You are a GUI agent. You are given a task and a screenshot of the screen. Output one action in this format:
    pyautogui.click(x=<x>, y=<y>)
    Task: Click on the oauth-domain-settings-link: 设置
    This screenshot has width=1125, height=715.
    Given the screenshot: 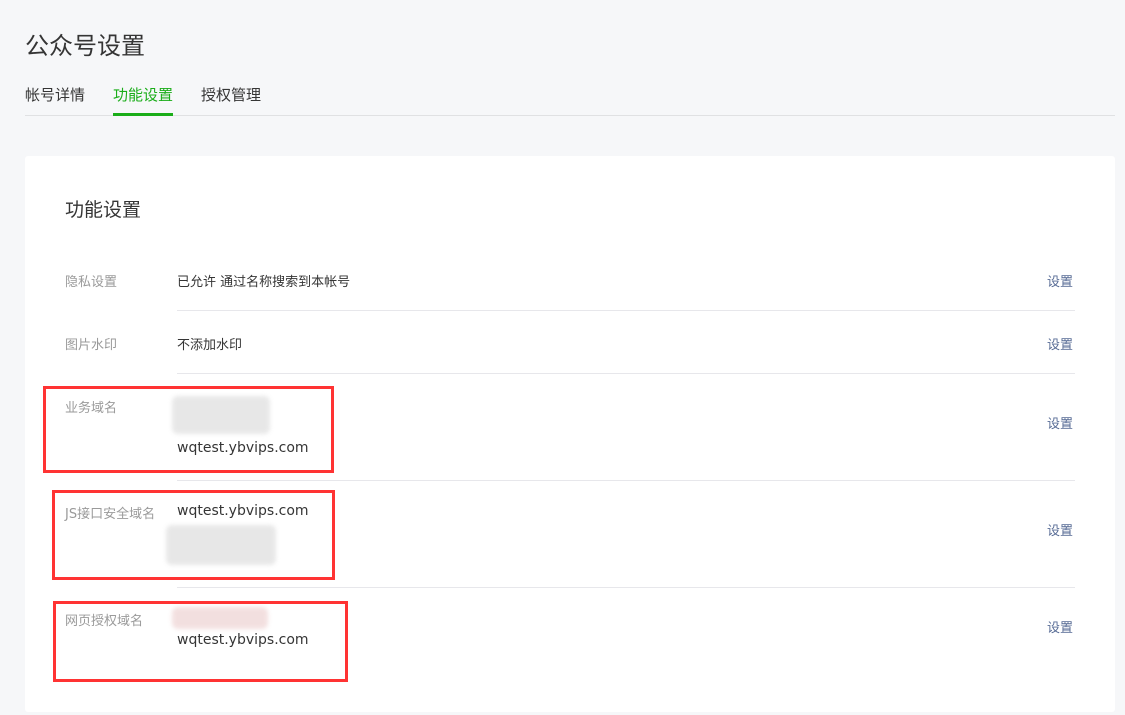 What is the action you would take?
    pyautogui.click(x=1060, y=626)
    